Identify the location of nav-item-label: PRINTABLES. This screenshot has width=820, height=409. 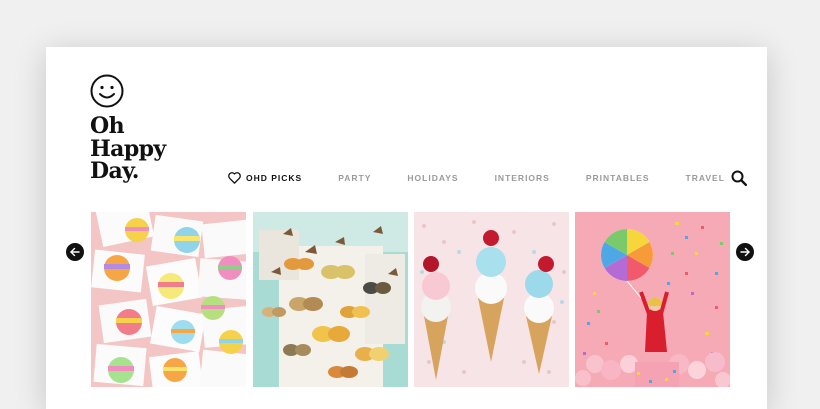
(617, 178).